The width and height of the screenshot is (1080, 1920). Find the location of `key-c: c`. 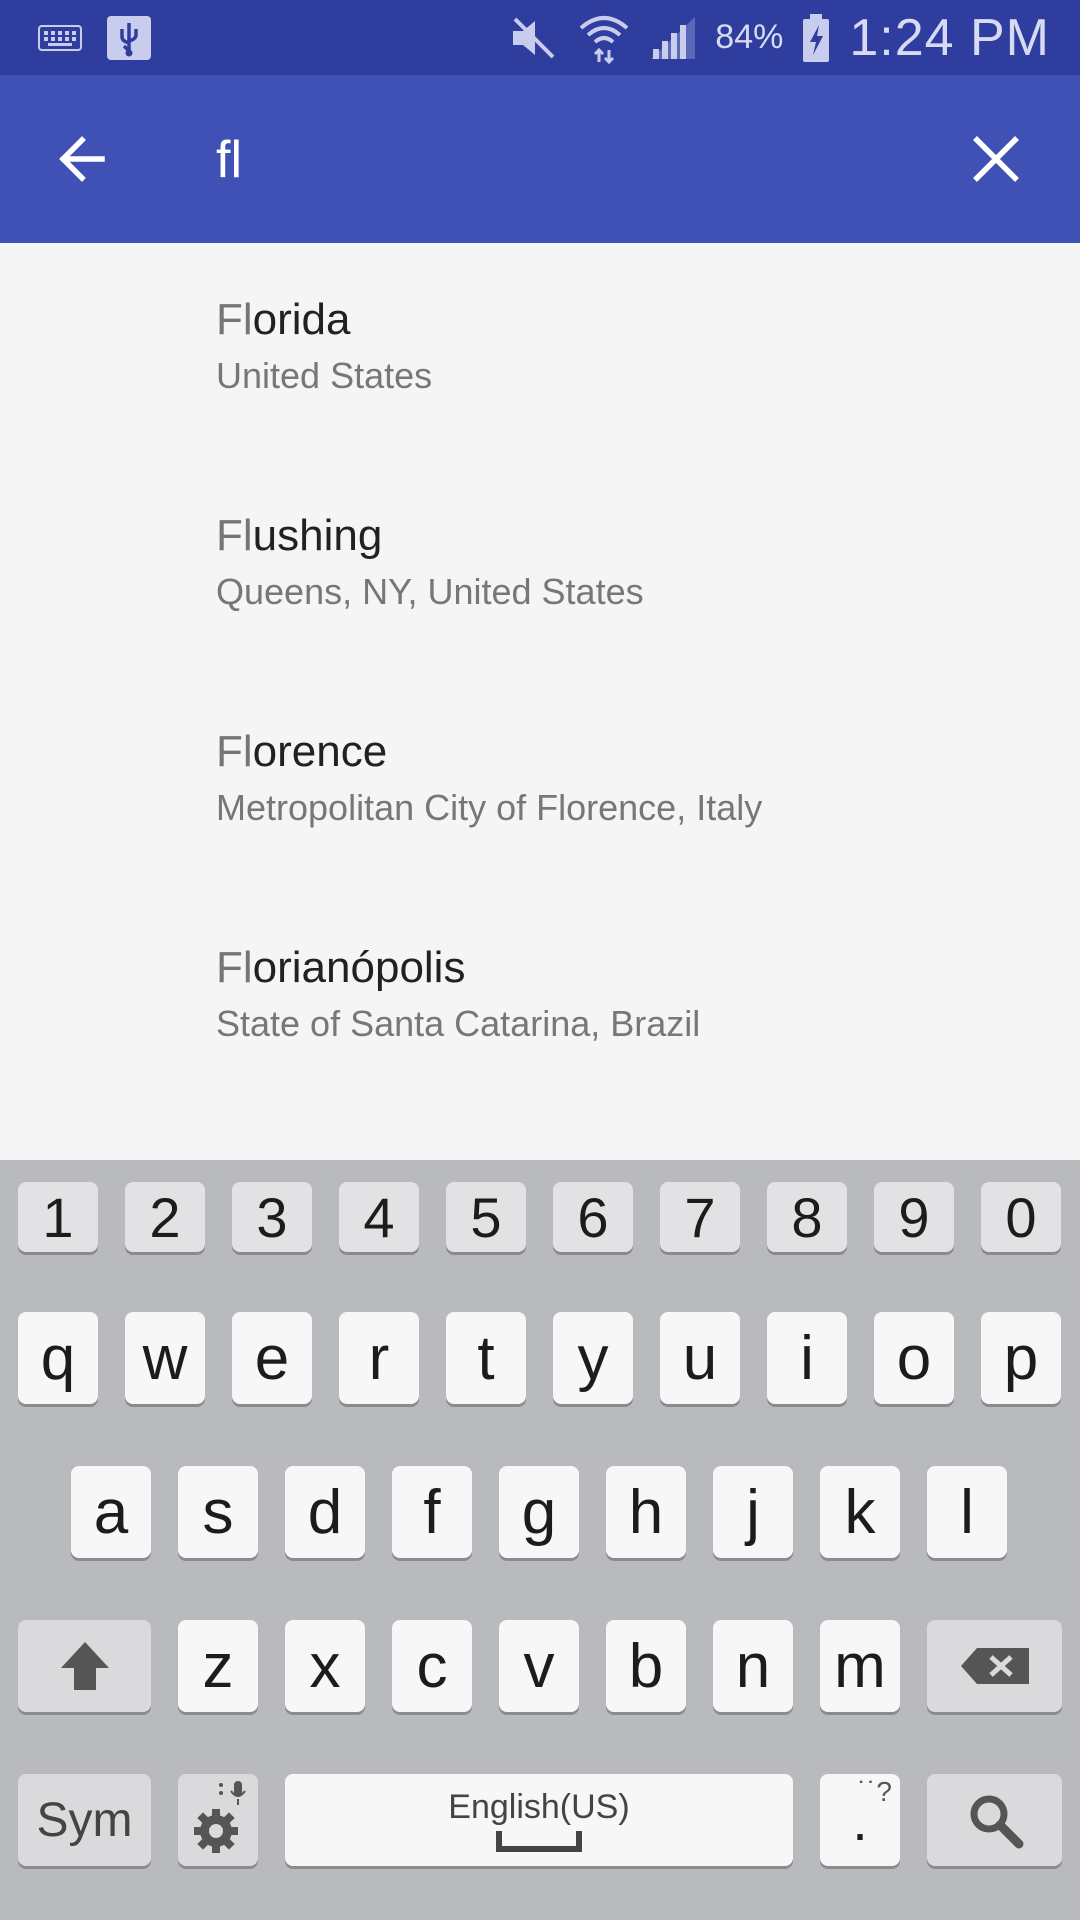

key-c: c is located at coordinates (432, 1666).